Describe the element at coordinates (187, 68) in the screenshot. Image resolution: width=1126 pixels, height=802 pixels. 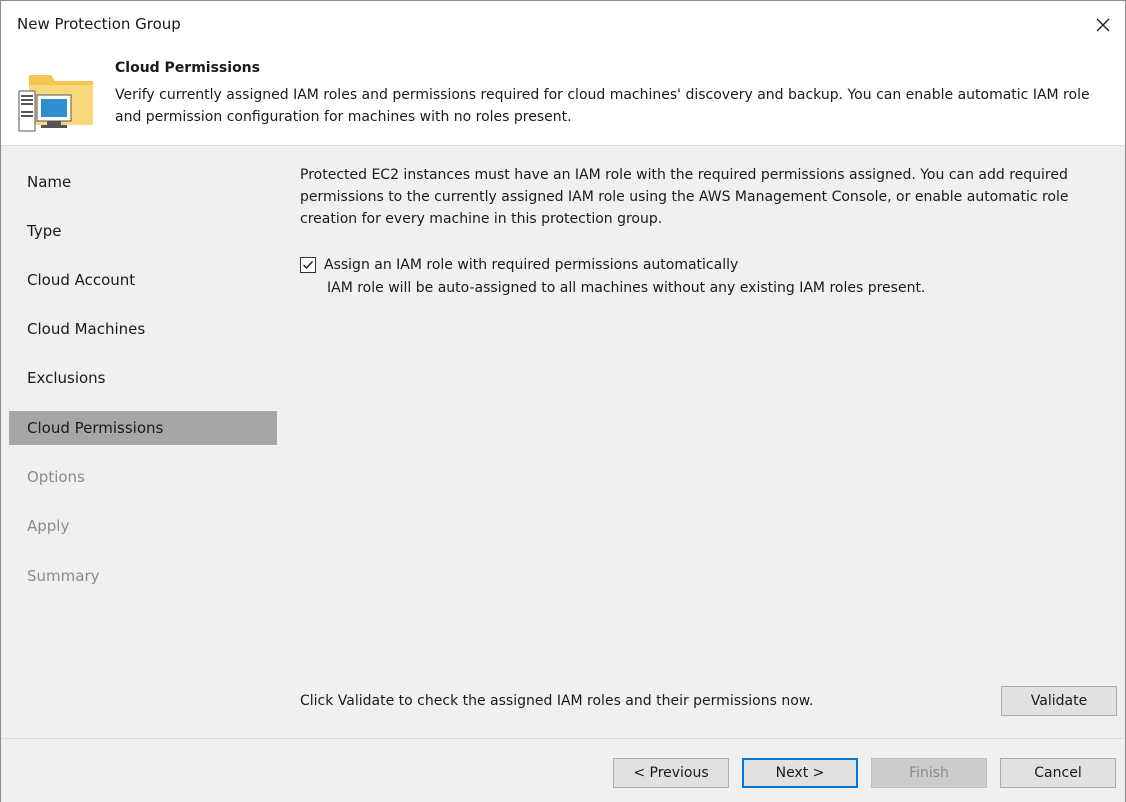
I see `header-title: Cloud Permissions` at that location.